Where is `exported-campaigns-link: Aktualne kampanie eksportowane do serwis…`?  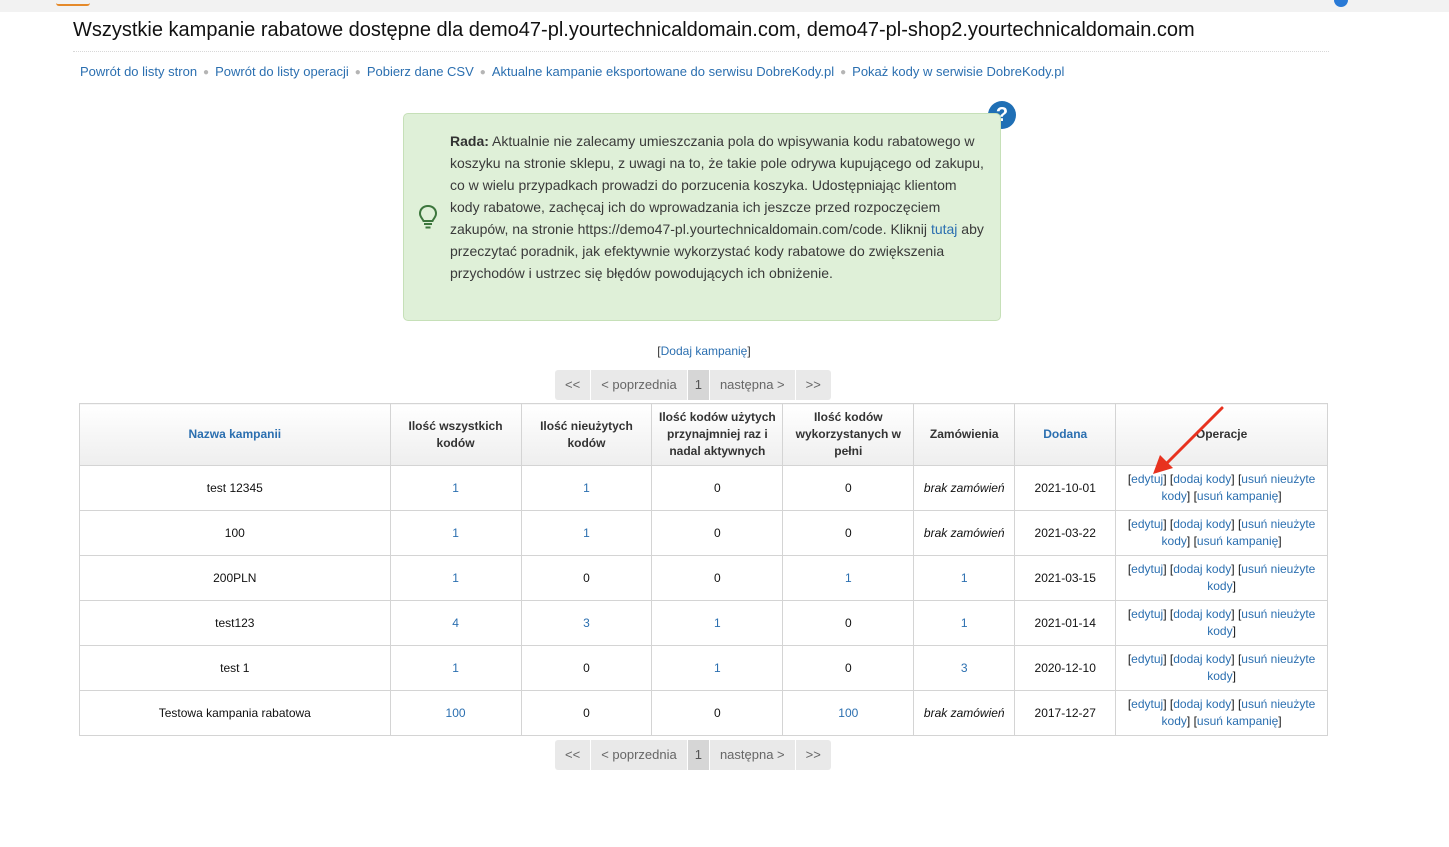 exported-campaigns-link: Aktualne kampanie eksportowane do serwis… is located at coordinates (663, 71).